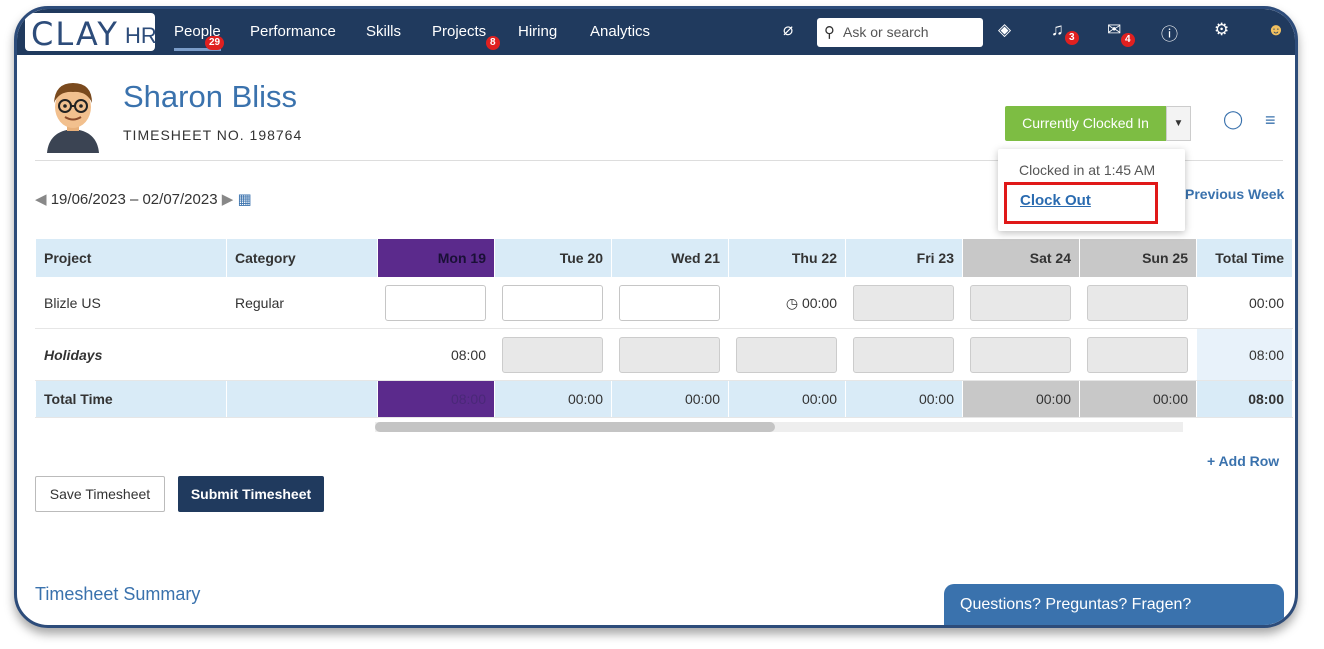 The image size is (1324, 649). I want to click on totals-label: Total Time, so click(131, 399).